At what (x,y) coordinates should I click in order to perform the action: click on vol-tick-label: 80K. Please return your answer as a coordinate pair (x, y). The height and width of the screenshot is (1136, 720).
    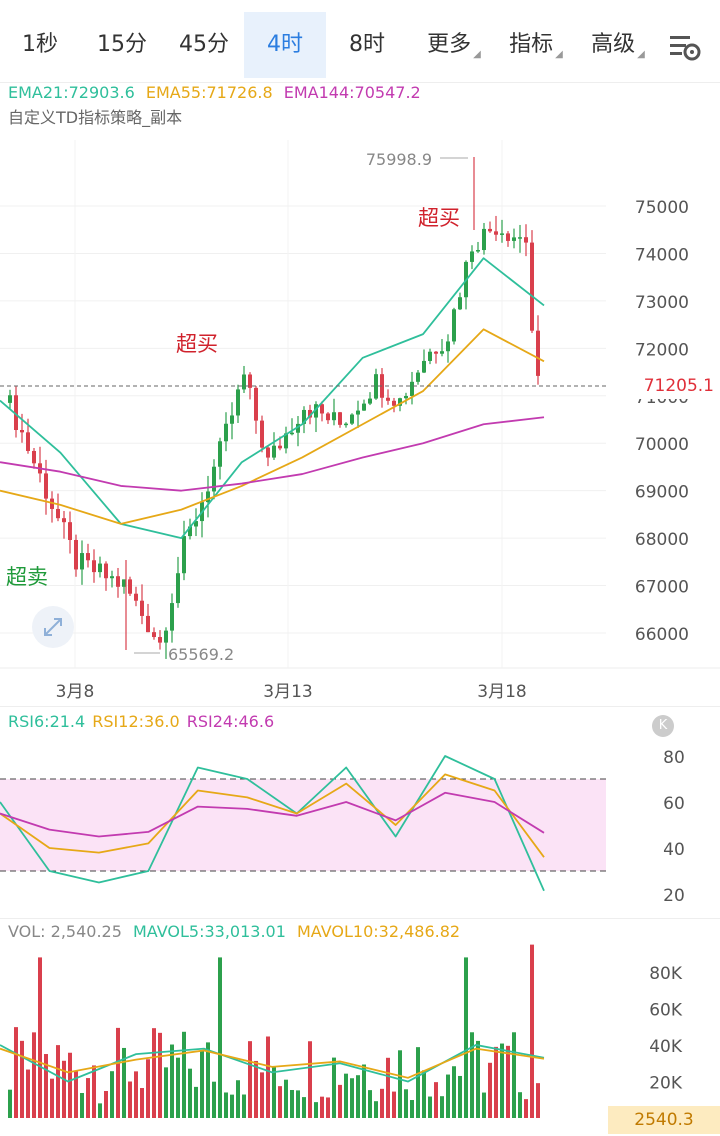
    Looking at the image, I should click on (666, 974).